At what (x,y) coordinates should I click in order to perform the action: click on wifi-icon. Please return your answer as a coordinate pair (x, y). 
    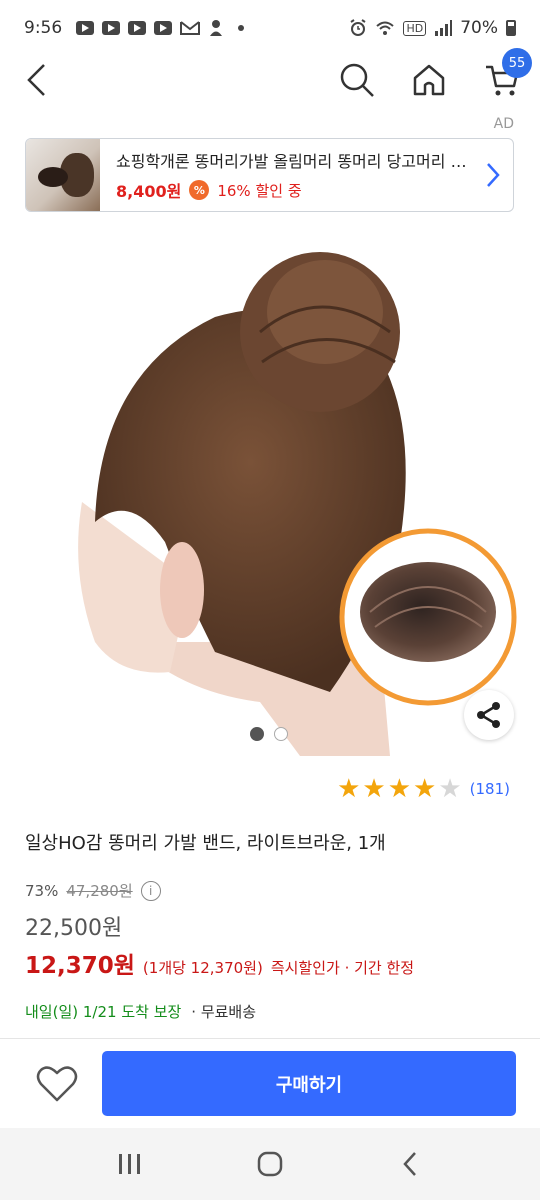
    Looking at the image, I should click on (385, 28).